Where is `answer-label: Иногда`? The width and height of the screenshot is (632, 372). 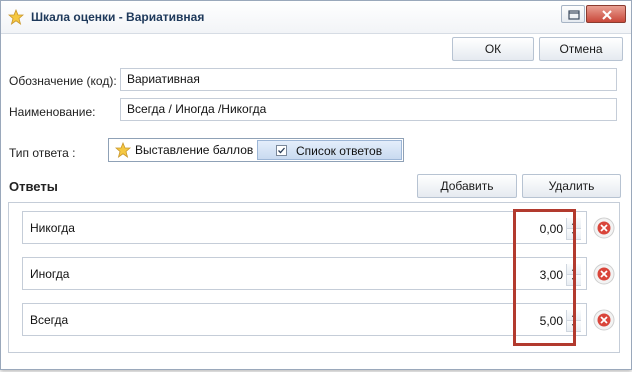 answer-label: Иногда is located at coordinates (50, 274).